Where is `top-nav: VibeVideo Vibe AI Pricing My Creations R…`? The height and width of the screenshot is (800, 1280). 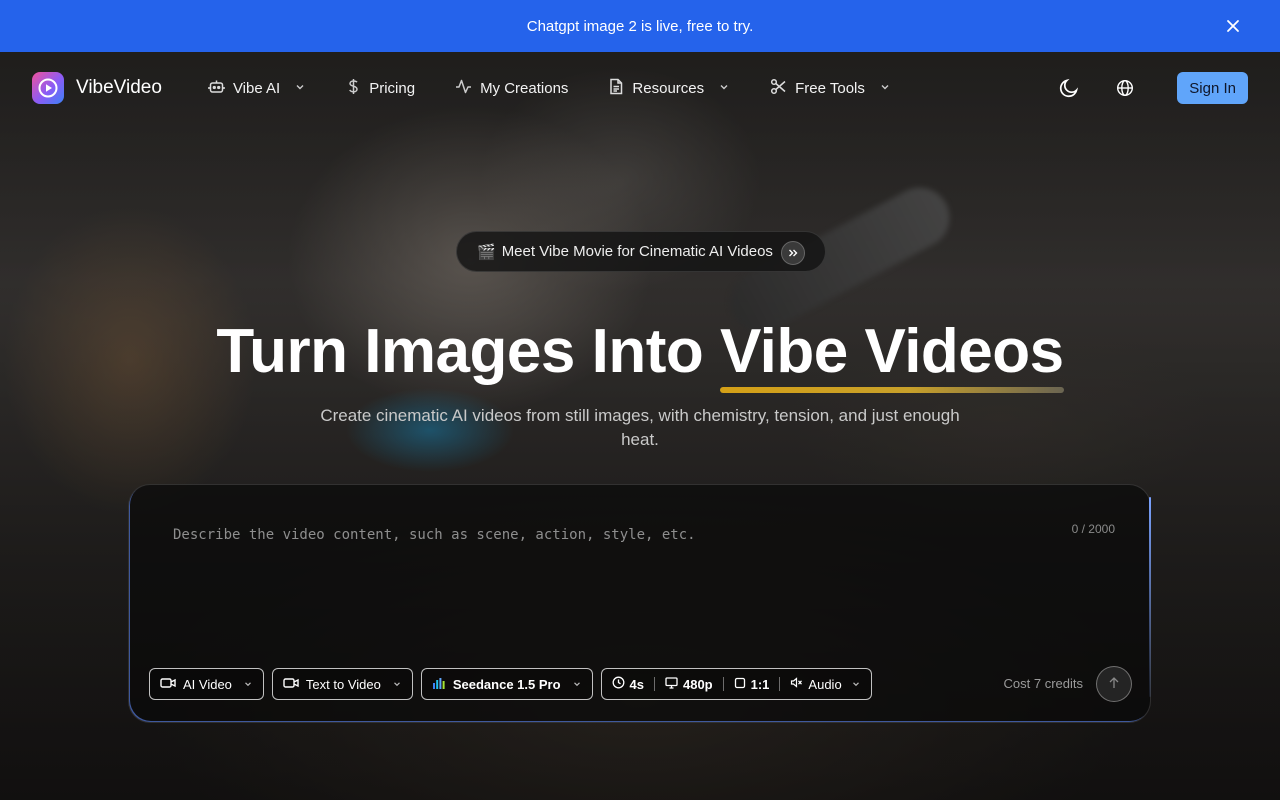
top-nav: VibeVideo Vibe AI Pricing My Creations R… is located at coordinates (640, 88).